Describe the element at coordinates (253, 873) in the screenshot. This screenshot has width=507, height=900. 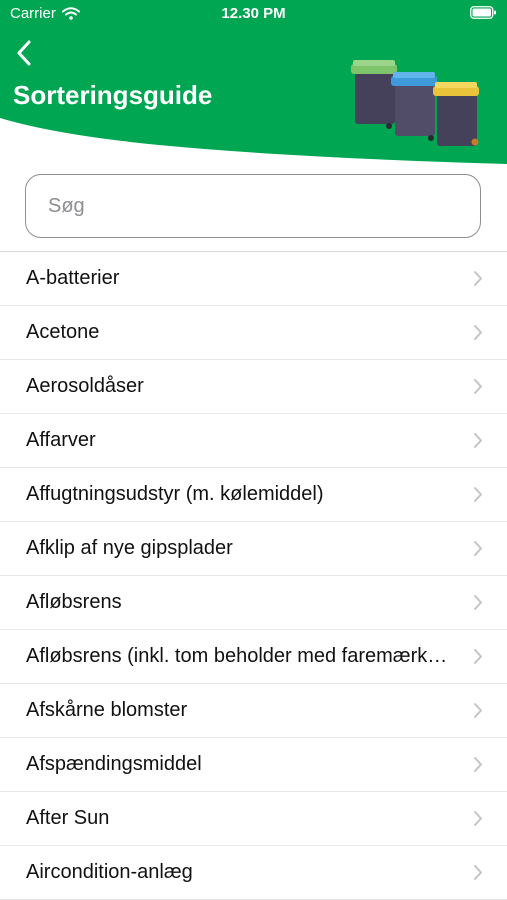
I see `list-item: Aircondition-anlæg` at that location.